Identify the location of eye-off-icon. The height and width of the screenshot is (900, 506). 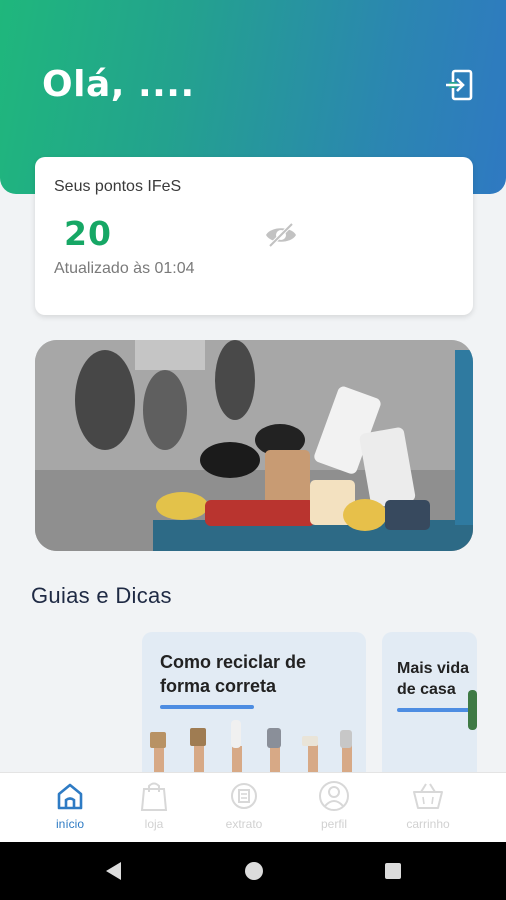
(281, 235).